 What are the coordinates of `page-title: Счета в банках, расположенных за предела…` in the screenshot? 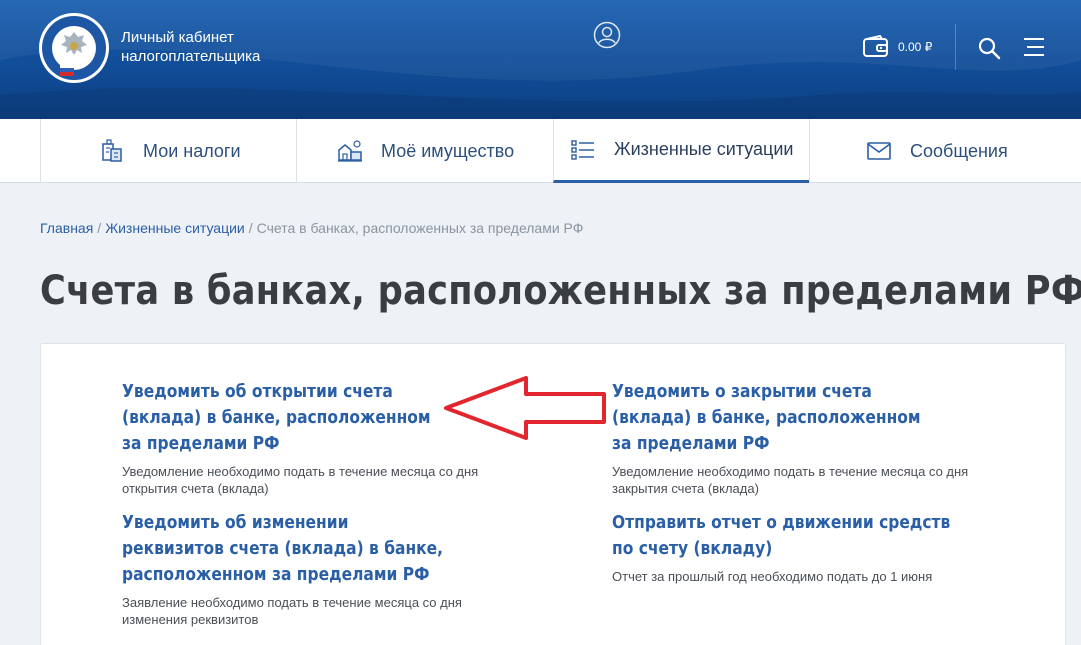 It's located at (560, 291).